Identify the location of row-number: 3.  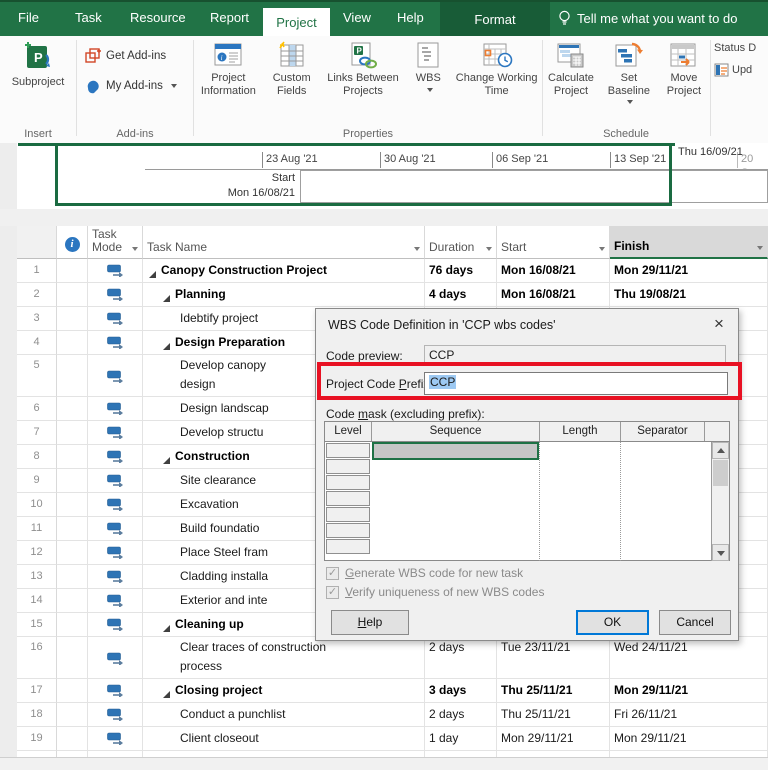
(37, 319).